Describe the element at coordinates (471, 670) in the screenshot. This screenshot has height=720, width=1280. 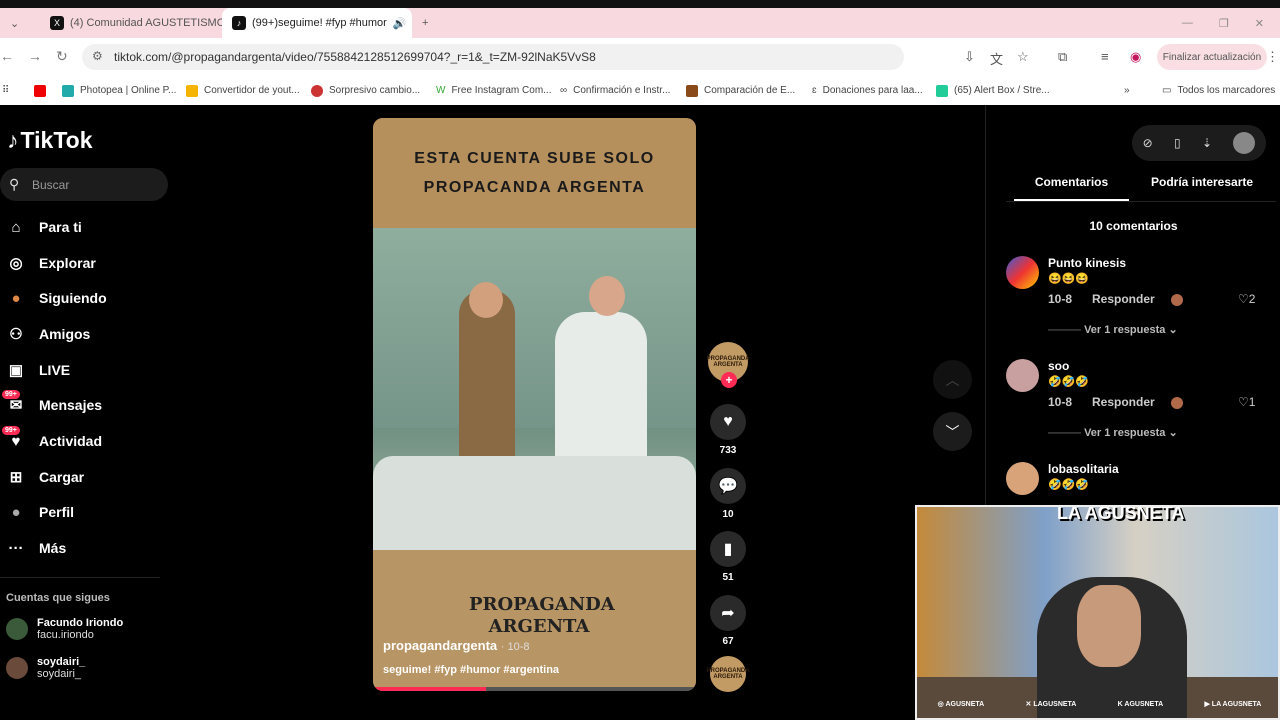
I see `video-caption: seguime! #fyp #humor #argentina` at that location.